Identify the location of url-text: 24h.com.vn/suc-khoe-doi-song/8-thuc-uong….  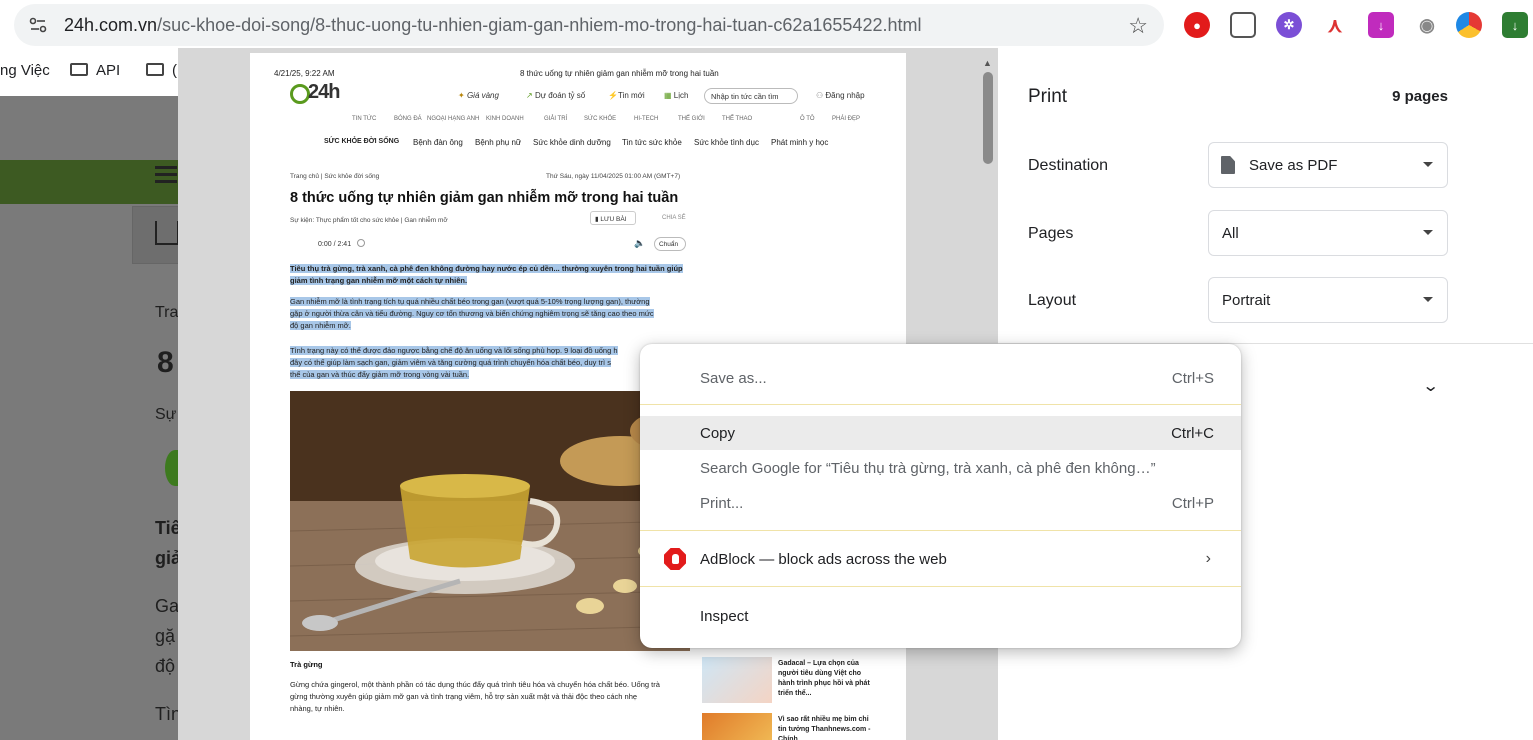
(492, 25).